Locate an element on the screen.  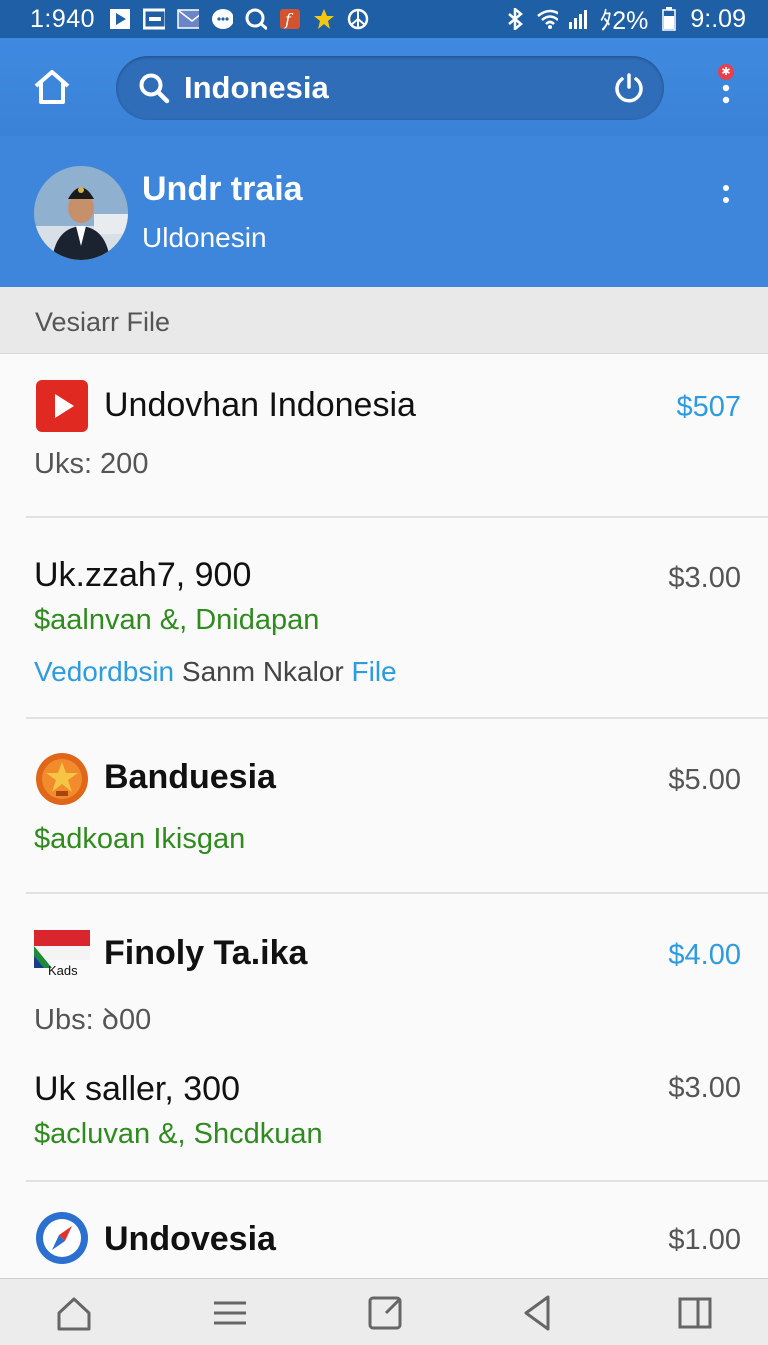
nav-recents-button is located at coordinates (696, 1313).